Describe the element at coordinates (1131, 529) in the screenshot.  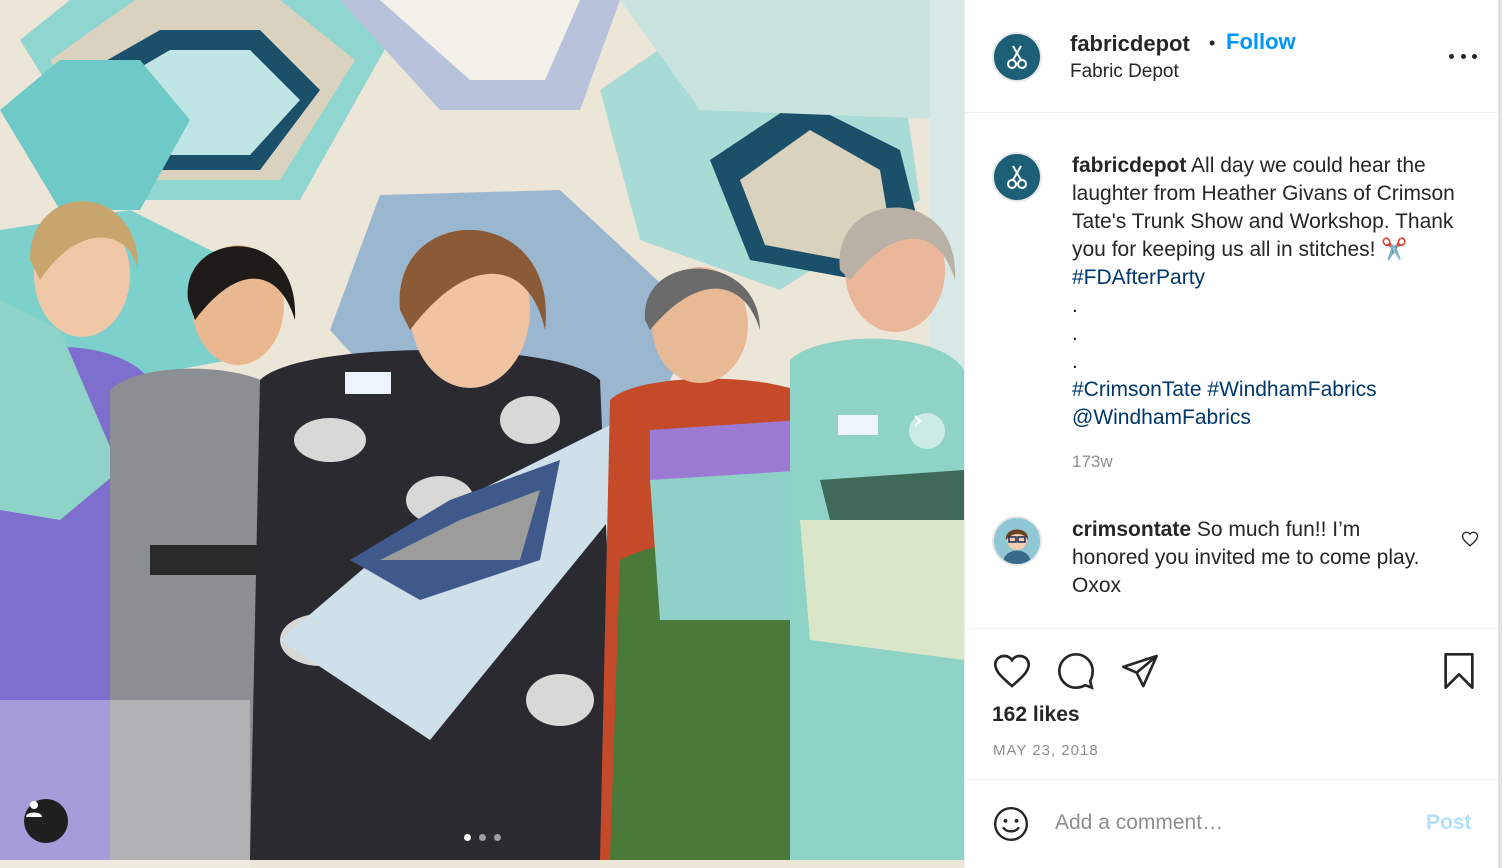
I see `comment-username: crimsontate` at that location.